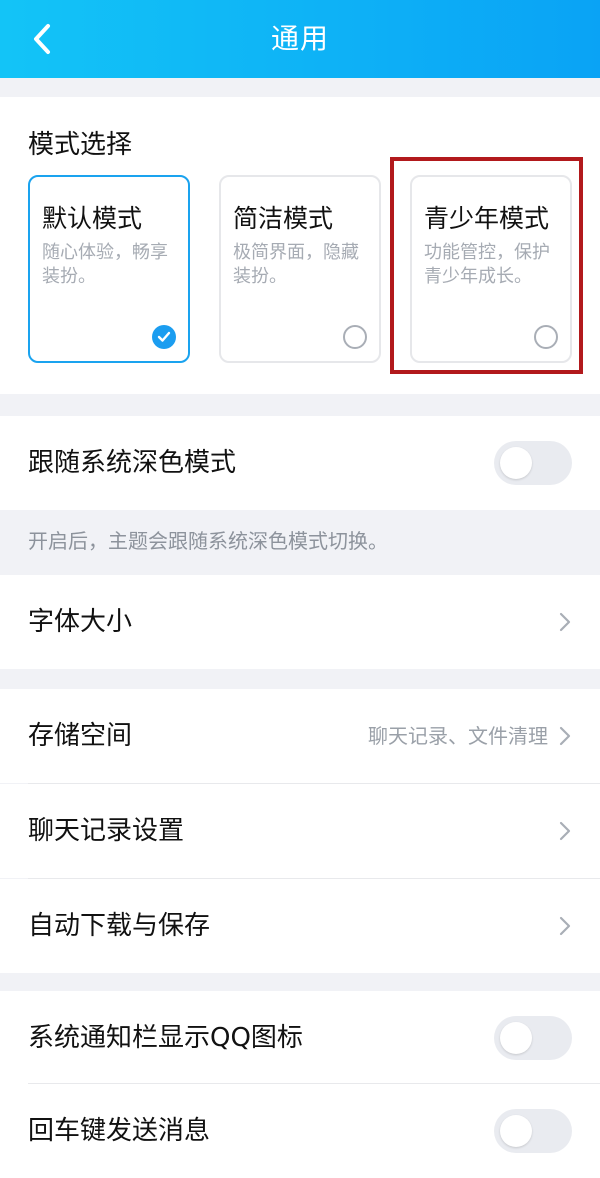 The height and width of the screenshot is (1178, 600). What do you see at coordinates (132, 463) in the screenshot?
I see `dark-mode-label: 跟随系统深色模式` at bounding box center [132, 463].